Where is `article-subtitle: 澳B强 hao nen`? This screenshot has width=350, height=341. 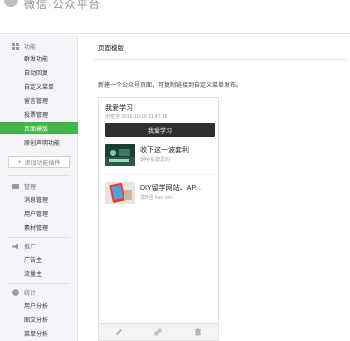
article-subtitle: 澳B强 hao nen is located at coordinates (156, 198).